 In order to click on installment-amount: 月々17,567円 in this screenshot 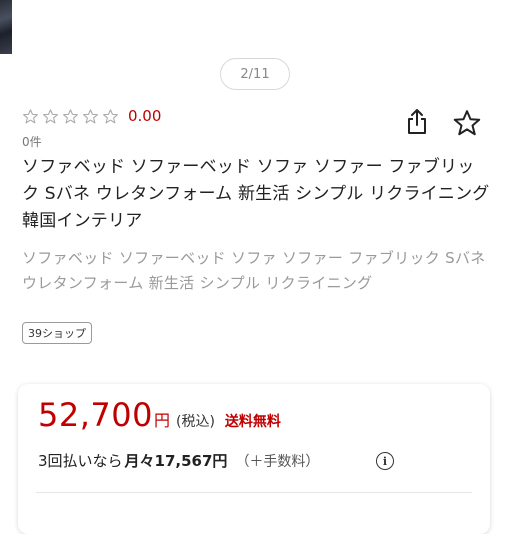, I will do `click(176, 461)`.